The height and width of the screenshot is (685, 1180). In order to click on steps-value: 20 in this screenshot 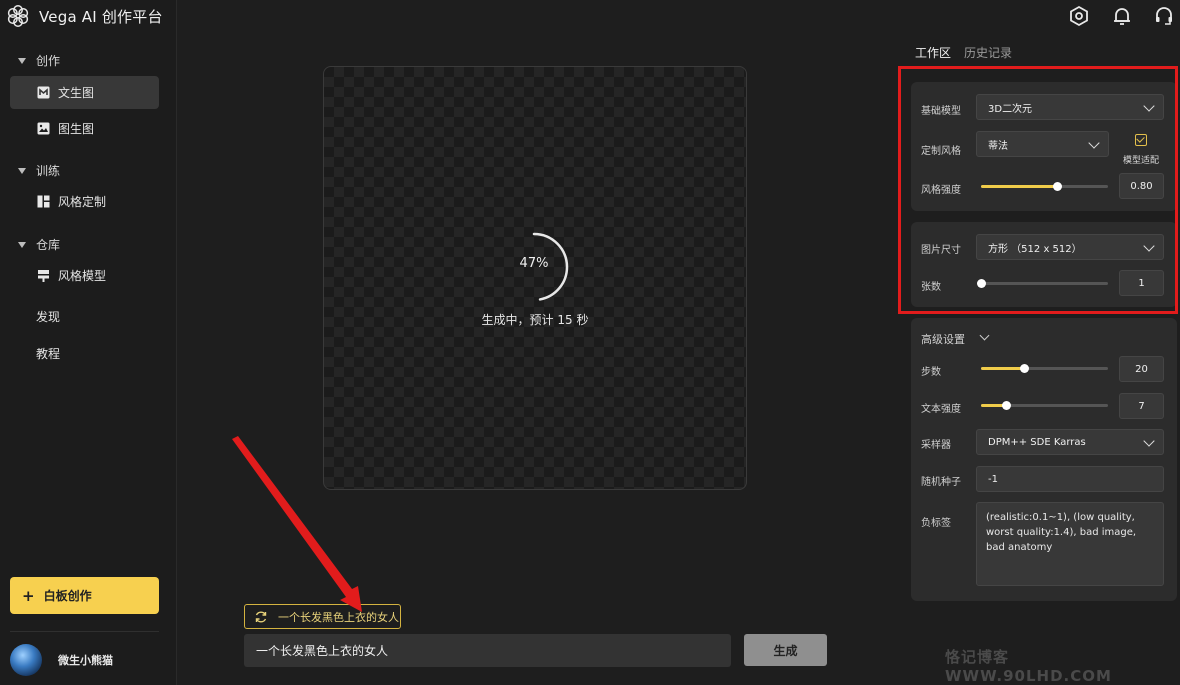, I will do `click(1141, 369)`.